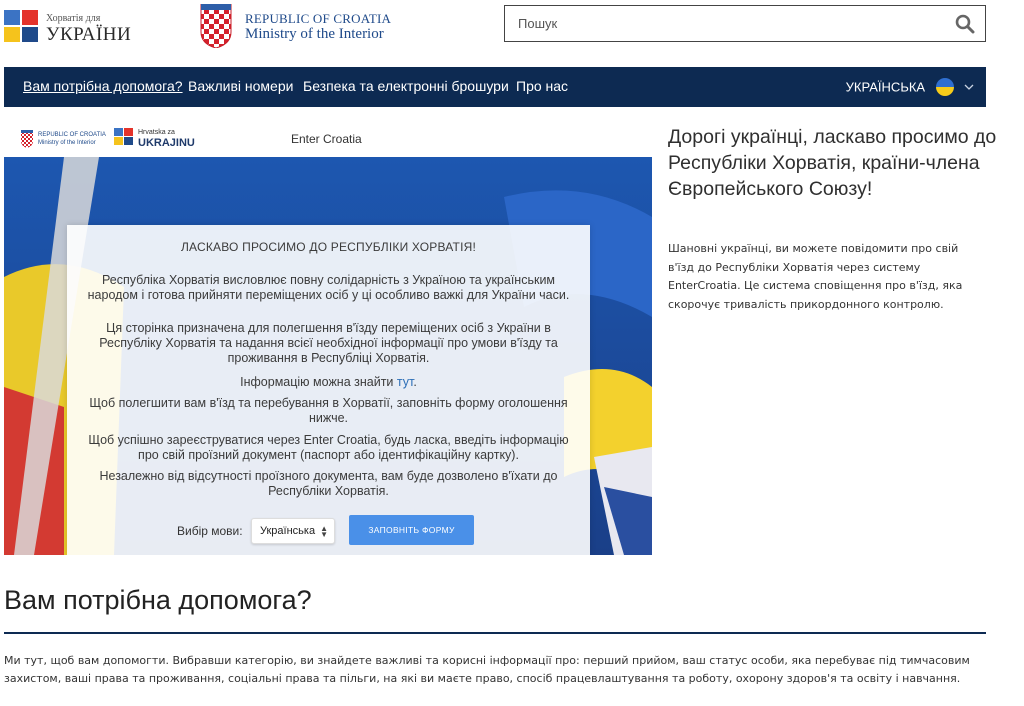  What do you see at coordinates (406, 86) in the screenshot?
I see `nav-item-safety-brochures: Безпека та електронні брошури` at bounding box center [406, 86].